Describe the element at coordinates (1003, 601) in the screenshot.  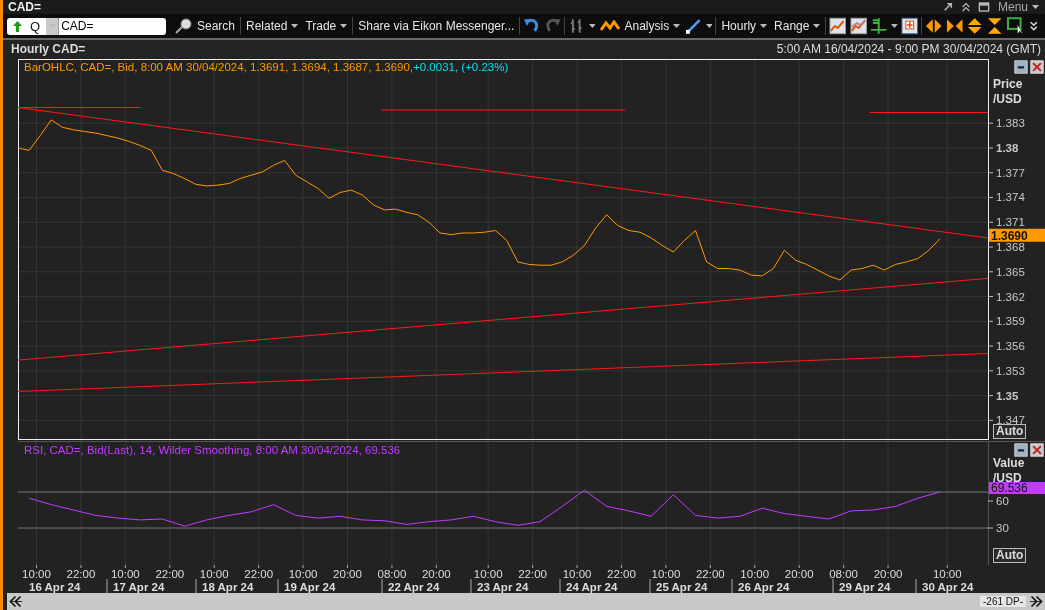
I see `data-points-label: -261 DP-` at that location.